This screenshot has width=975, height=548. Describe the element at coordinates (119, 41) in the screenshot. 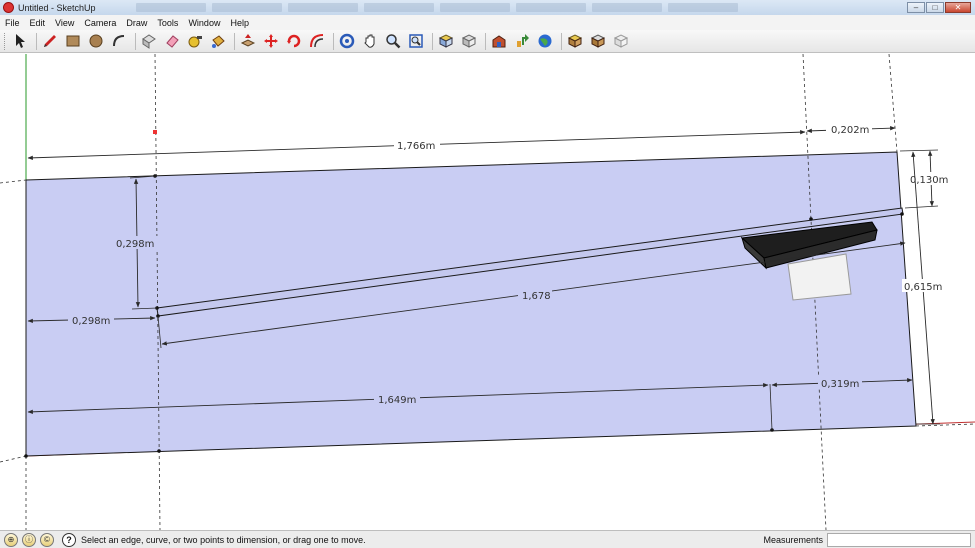

I see `arc-icon` at that location.